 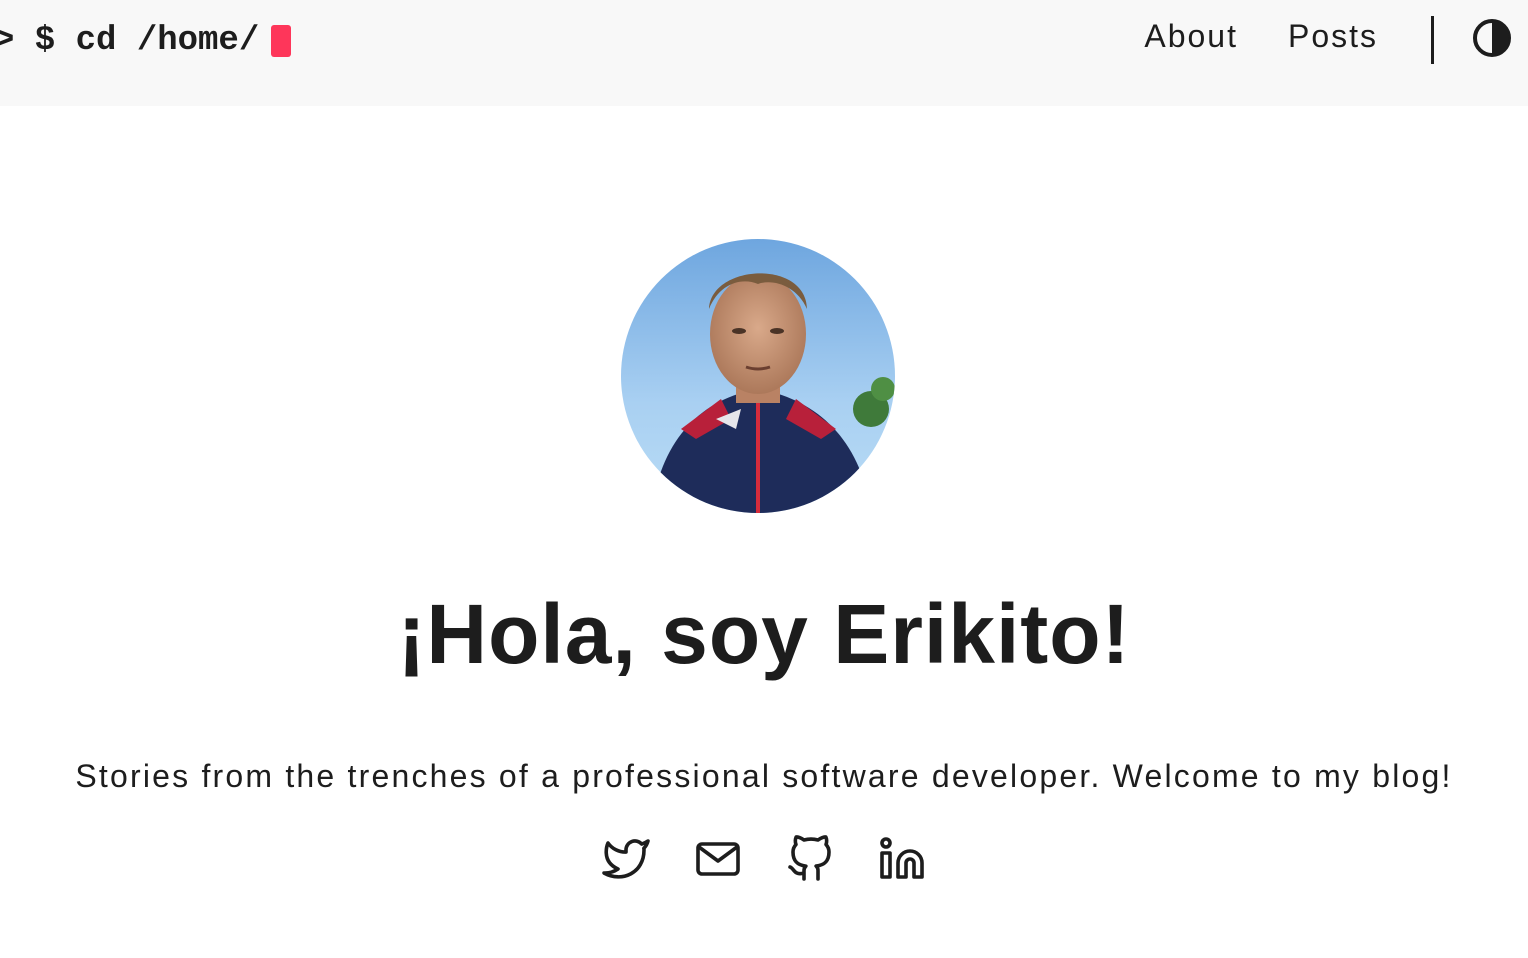 I want to click on nav-divider, so click(x=1432, y=40).